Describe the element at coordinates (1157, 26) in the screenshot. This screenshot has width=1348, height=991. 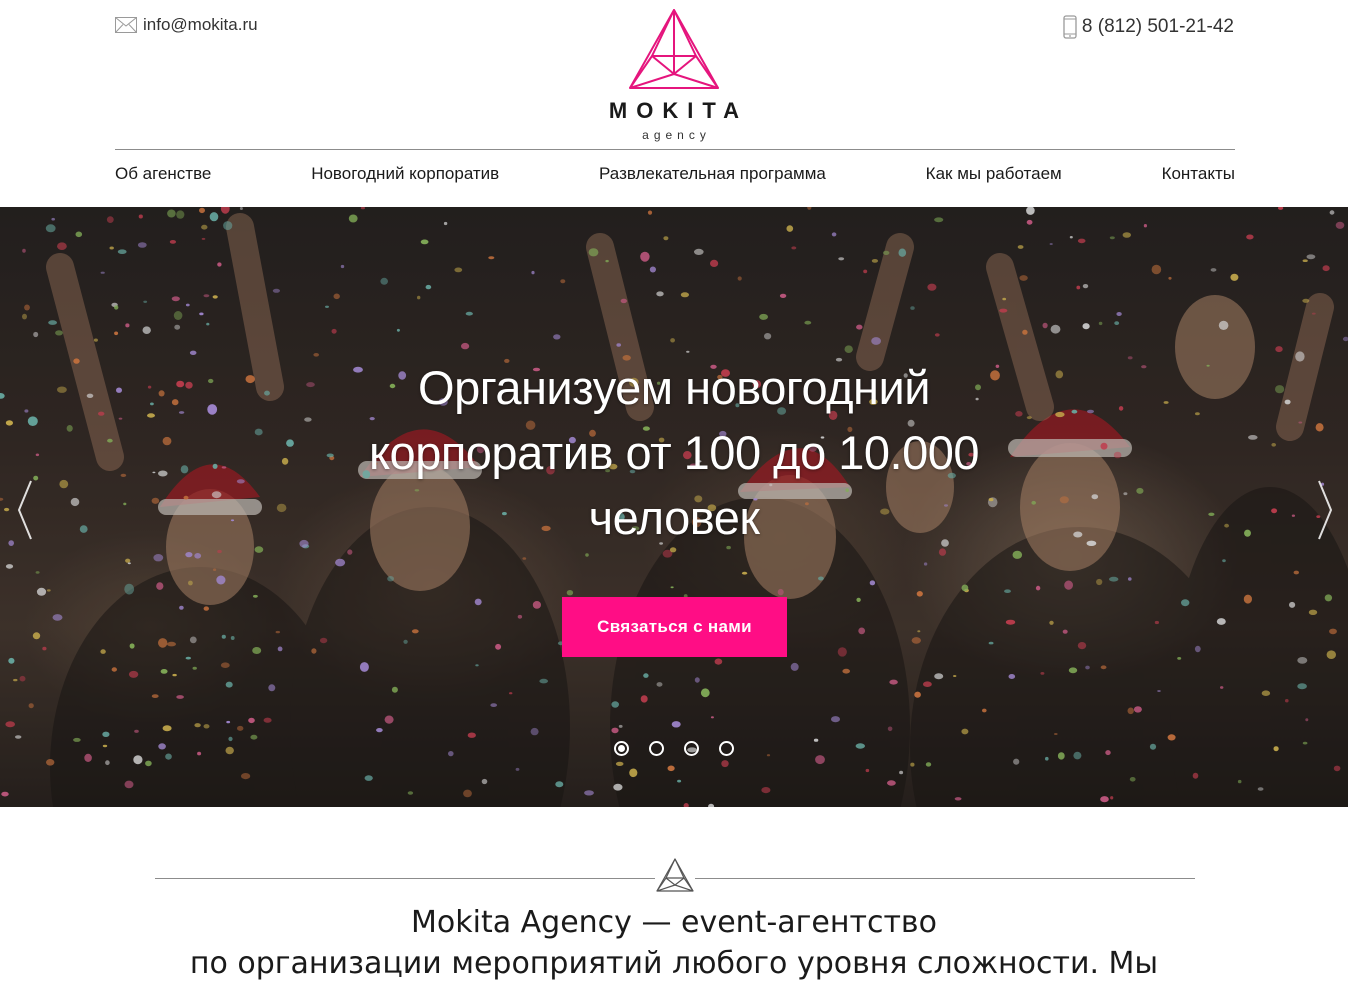
I see `phone-text: 8 (812) 501-21-42` at that location.